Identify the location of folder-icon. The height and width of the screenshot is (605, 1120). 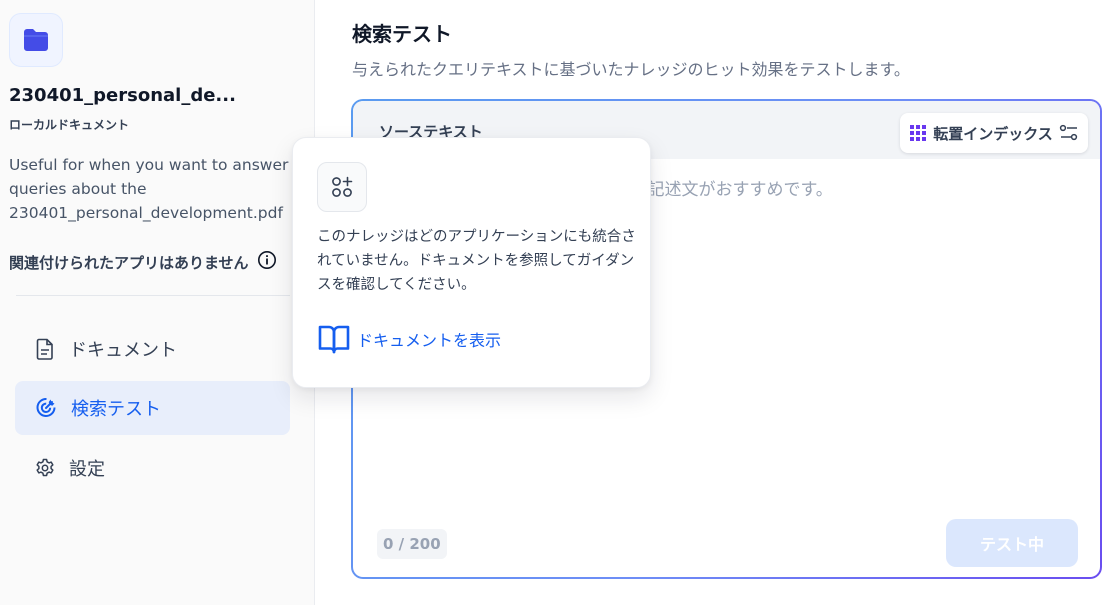
(36, 40).